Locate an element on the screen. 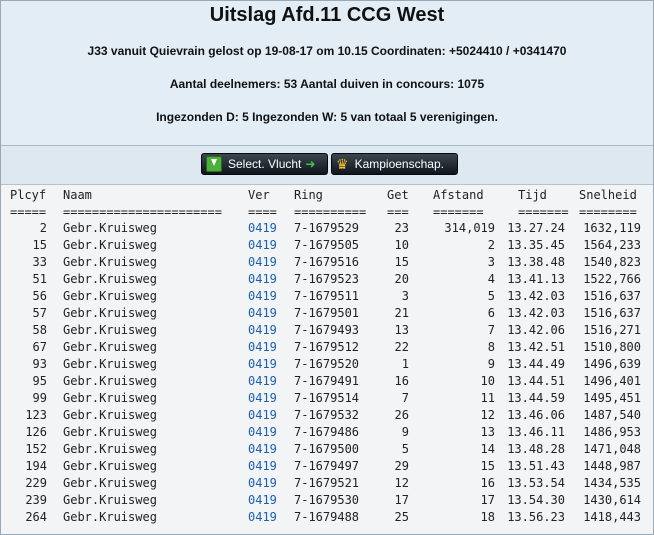 Image resolution: width=654 pixels, height=535 pixels. cell-plcyf: 2 is located at coordinates (43, 228).